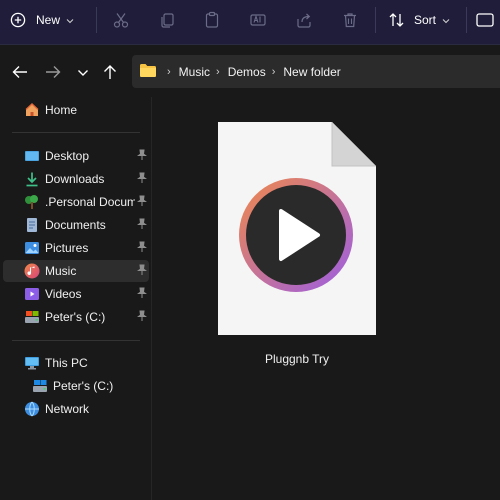  What do you see at coordinates (67, 248) in the screenshot?
I see `sidebar-item-label: Pictures` at bounding box center [67, 248].